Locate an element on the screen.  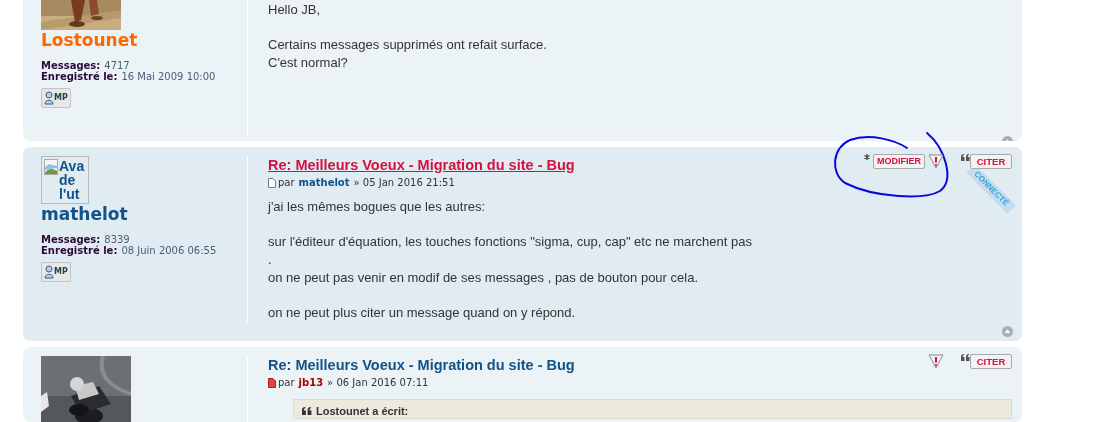
edit-button: MODIFIER is located at coordinates (899, 161).